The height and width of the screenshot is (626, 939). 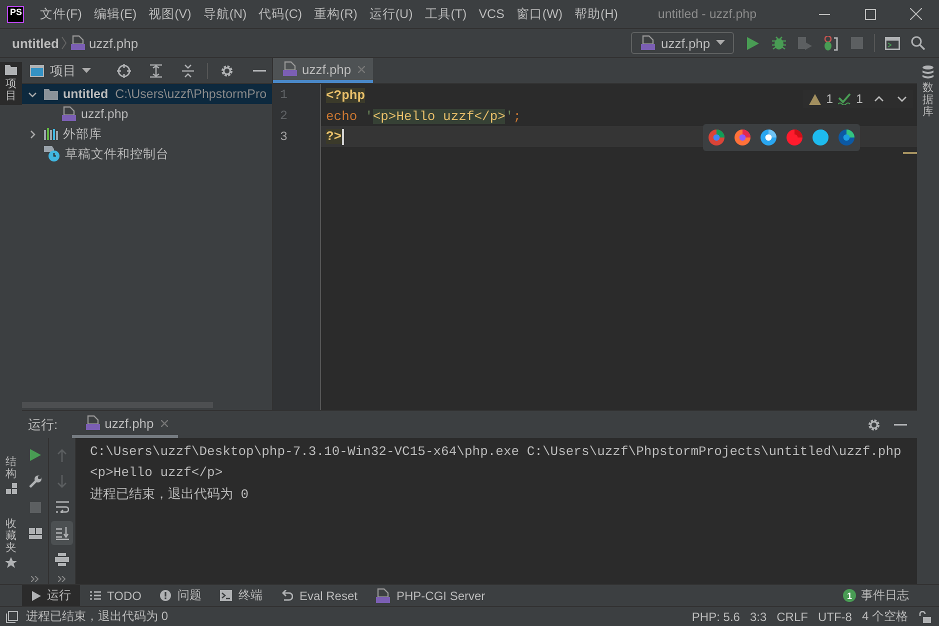 I want to click on play-icon, so click(x=36, y=595).